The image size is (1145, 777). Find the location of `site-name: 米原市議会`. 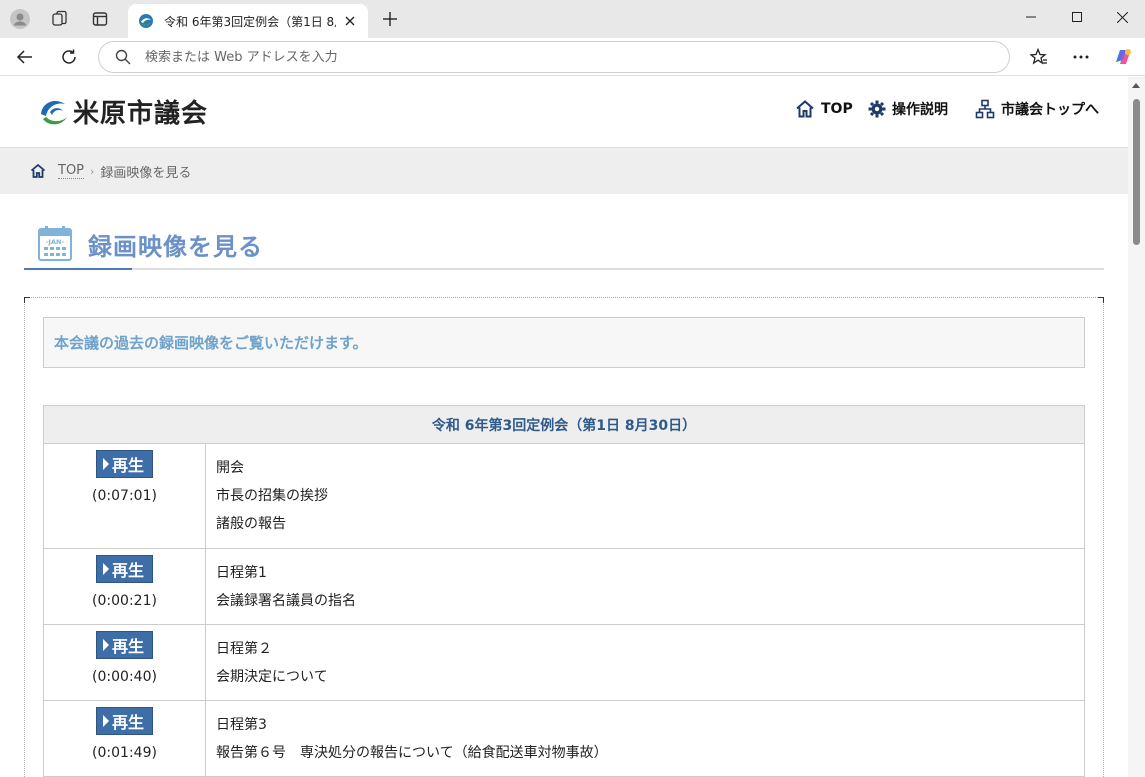

site-name: 米原市議会 is located at coordinates (141, 114).